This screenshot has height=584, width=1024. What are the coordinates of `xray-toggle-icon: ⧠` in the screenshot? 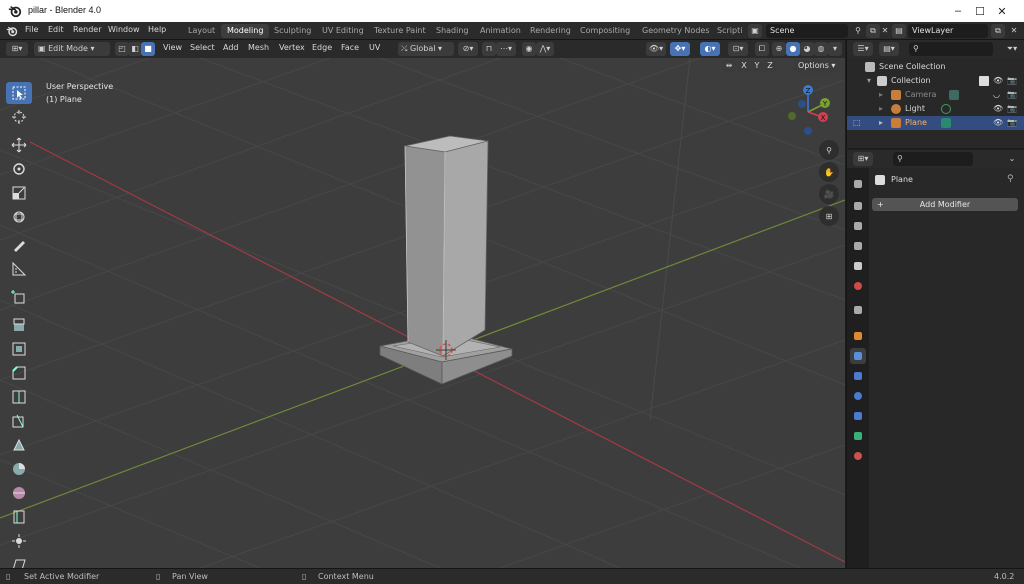 It's located at (762, 49).